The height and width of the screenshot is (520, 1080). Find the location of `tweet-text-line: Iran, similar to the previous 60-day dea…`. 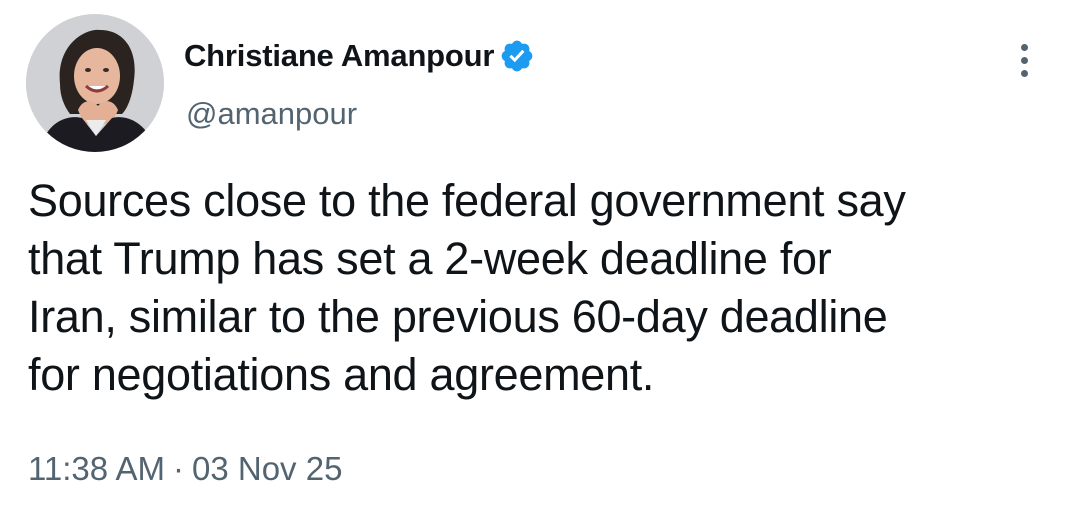

tweet-text-line: Iran, similar to the previous 60-day dea… is located at coordinates (458, 316).